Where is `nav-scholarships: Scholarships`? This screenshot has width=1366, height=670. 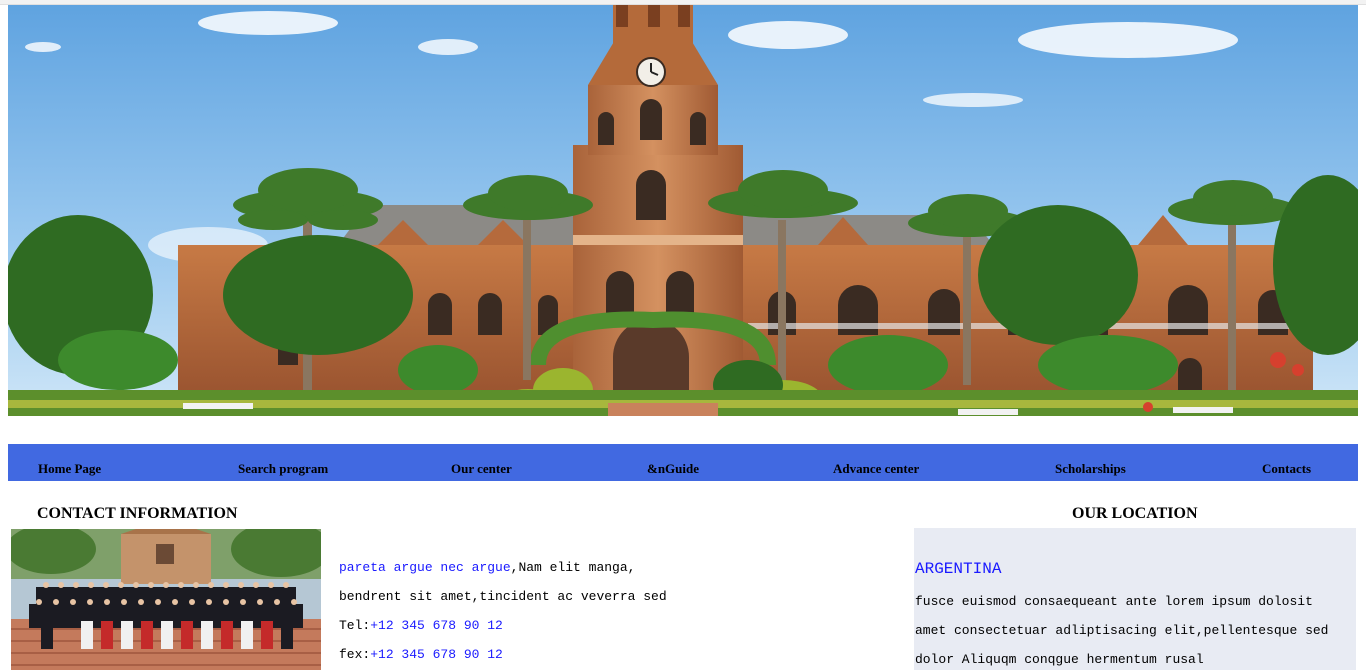
nav-scholarships: Scholarships is located at coordinates (1090, 469).